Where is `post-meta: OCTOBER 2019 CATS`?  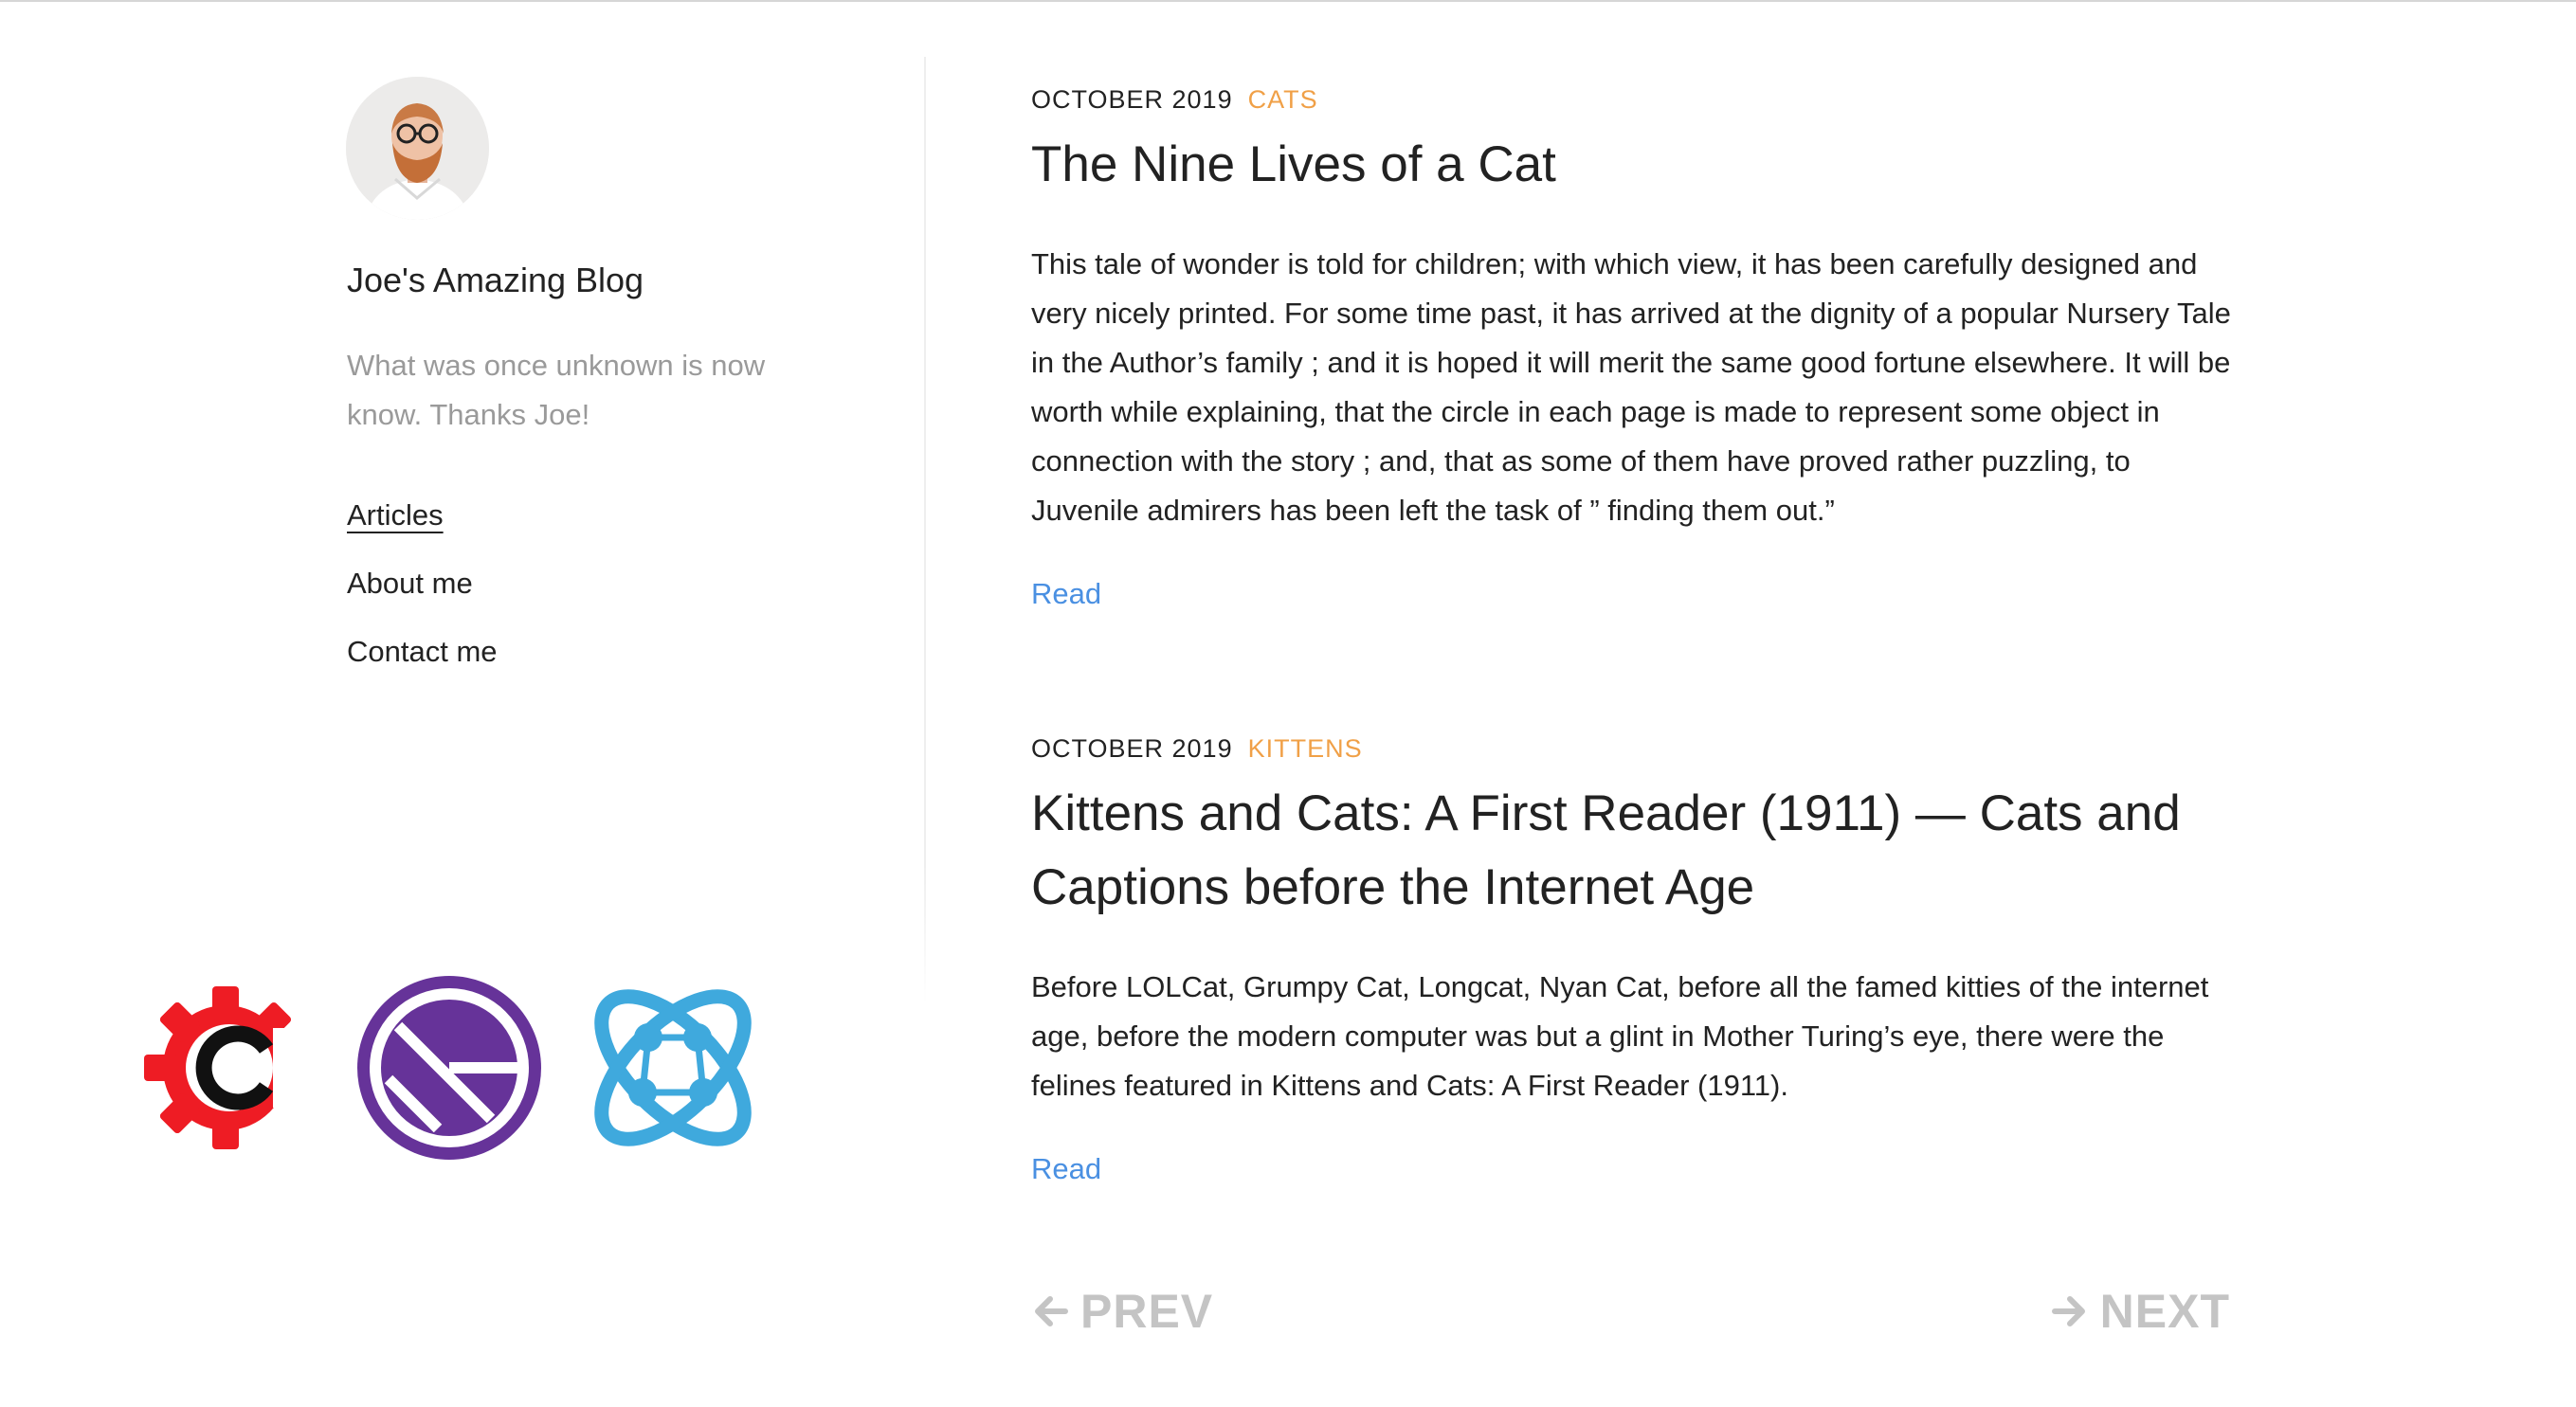
post-meta: OCTOBER 2019 CATS is located at coordinates (1633, 100).